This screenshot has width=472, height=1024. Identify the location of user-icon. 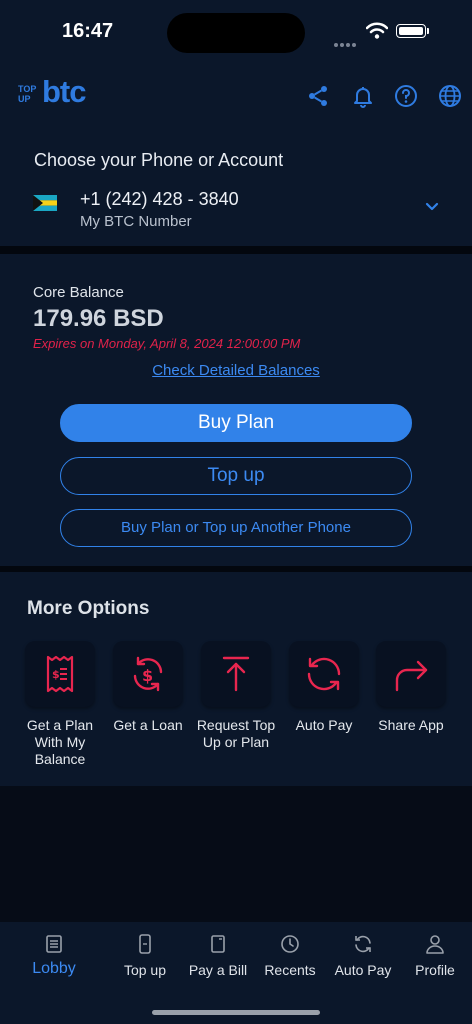
(435, 944).